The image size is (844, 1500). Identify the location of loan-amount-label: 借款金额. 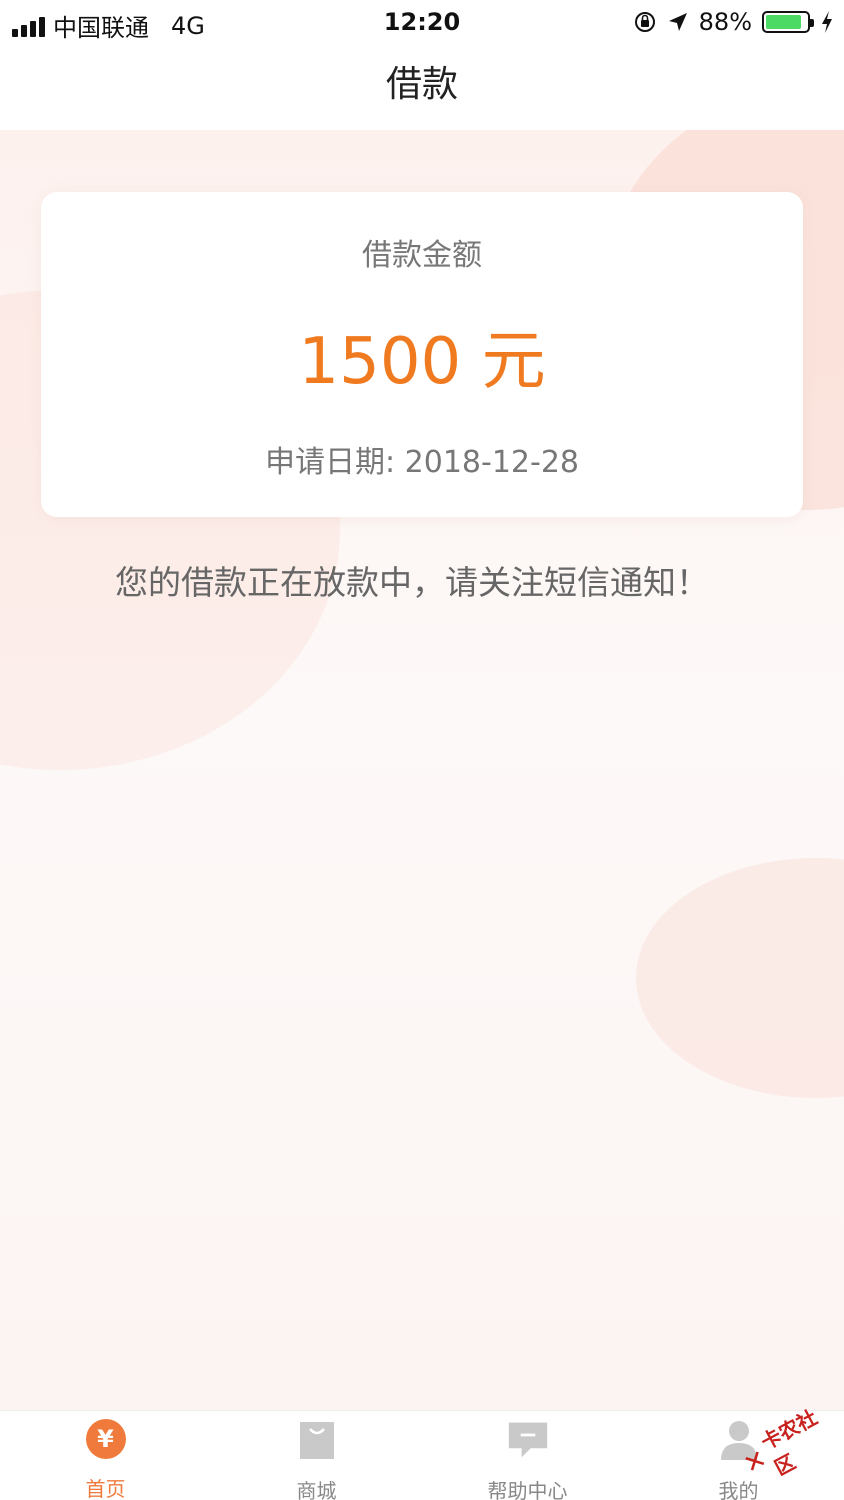
(422, 255).